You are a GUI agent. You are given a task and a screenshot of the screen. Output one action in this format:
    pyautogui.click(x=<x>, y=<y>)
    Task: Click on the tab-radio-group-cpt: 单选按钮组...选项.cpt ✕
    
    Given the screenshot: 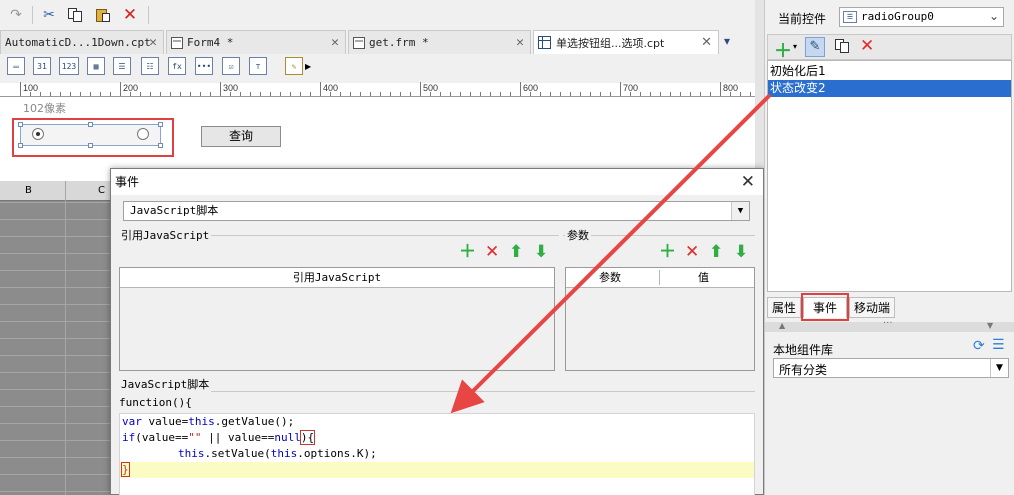 What is the action you would take?
    pyautogui.click(x=626, y=42)
    